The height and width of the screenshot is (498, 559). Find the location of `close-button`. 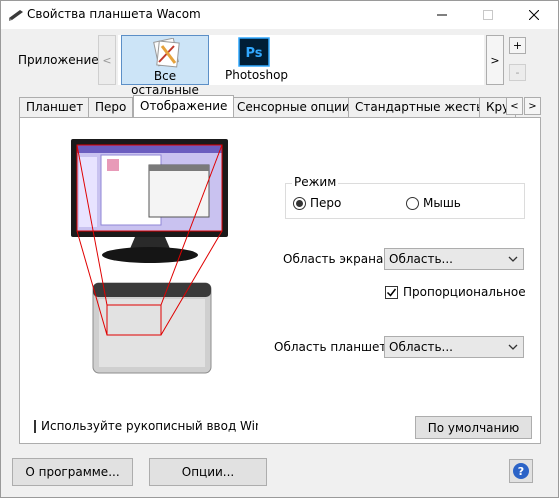

close-button is located at coordinates (534, 15).